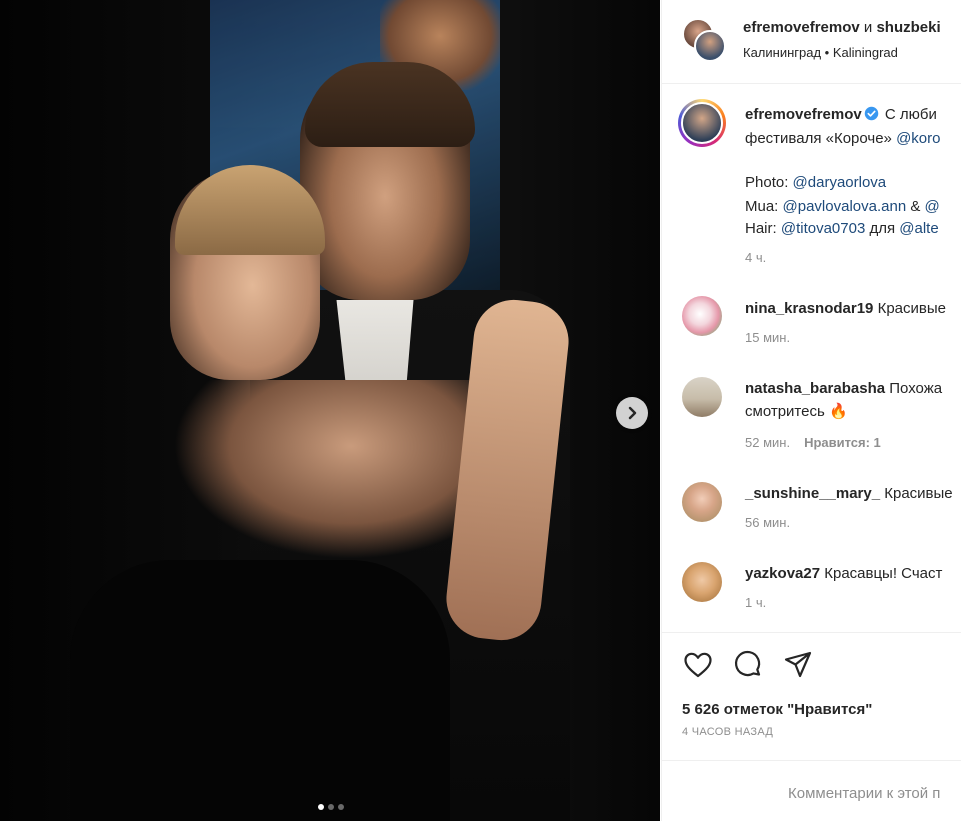  Describe the element at coordinates (908, 27) in the screenshot. I see `coauthor-link: shuzbeki` at that location.